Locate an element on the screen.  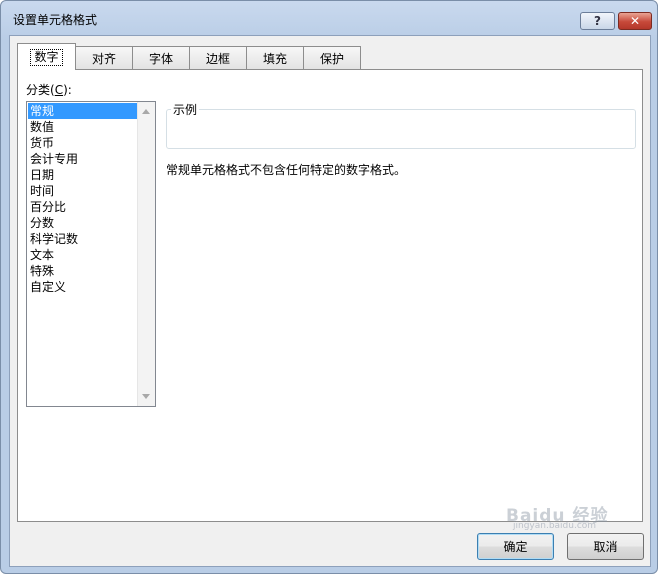
help-icon: ? is located at coordinates (597, 21).